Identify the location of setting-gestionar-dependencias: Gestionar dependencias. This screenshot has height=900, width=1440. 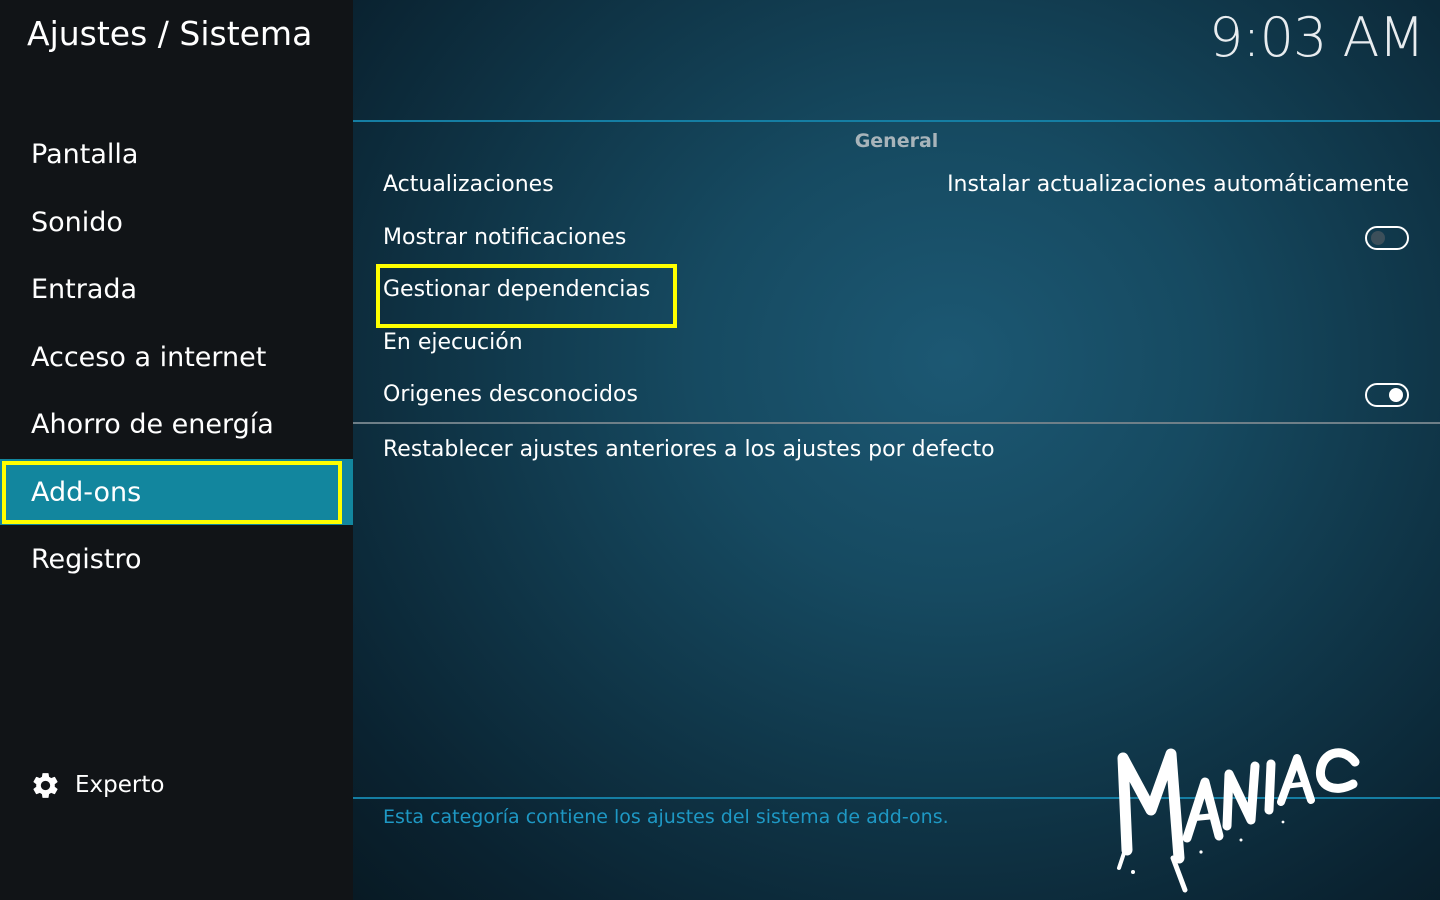
(516, 289).